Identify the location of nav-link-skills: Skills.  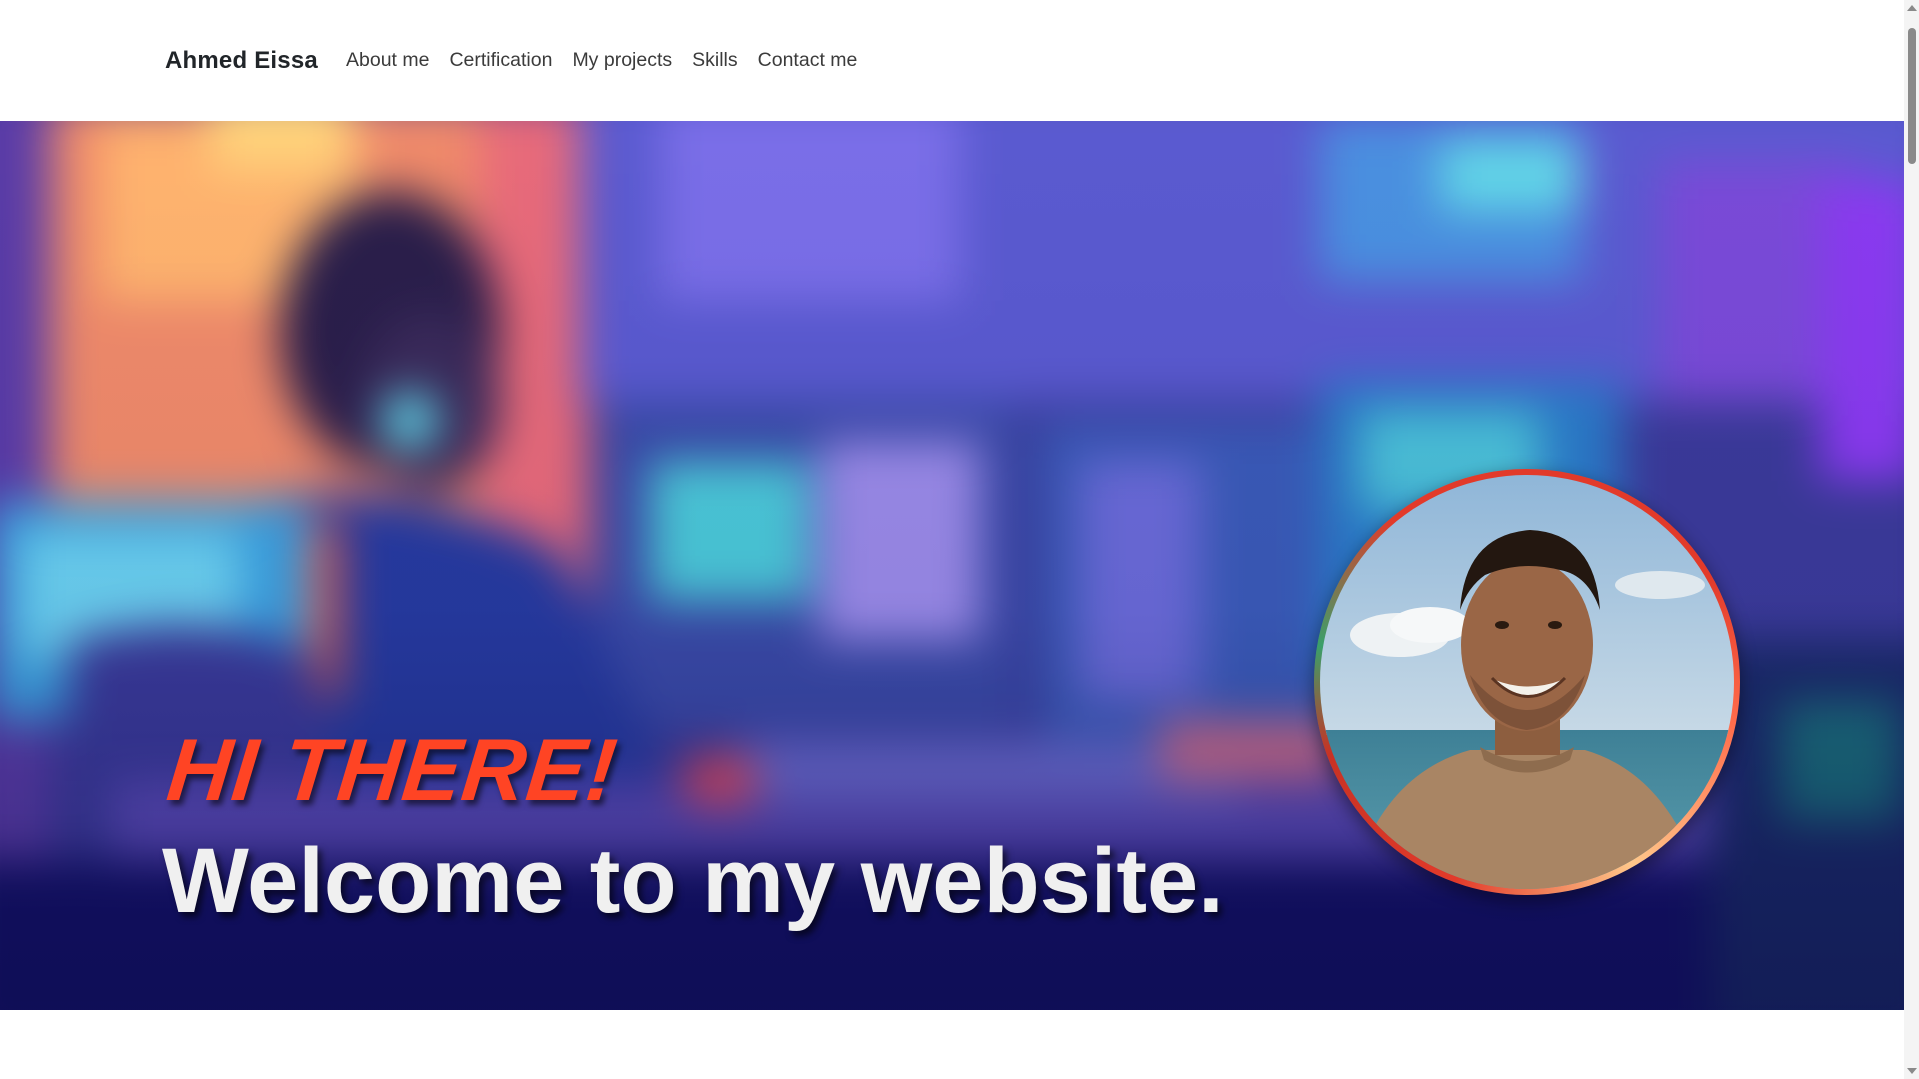
(715, 60).